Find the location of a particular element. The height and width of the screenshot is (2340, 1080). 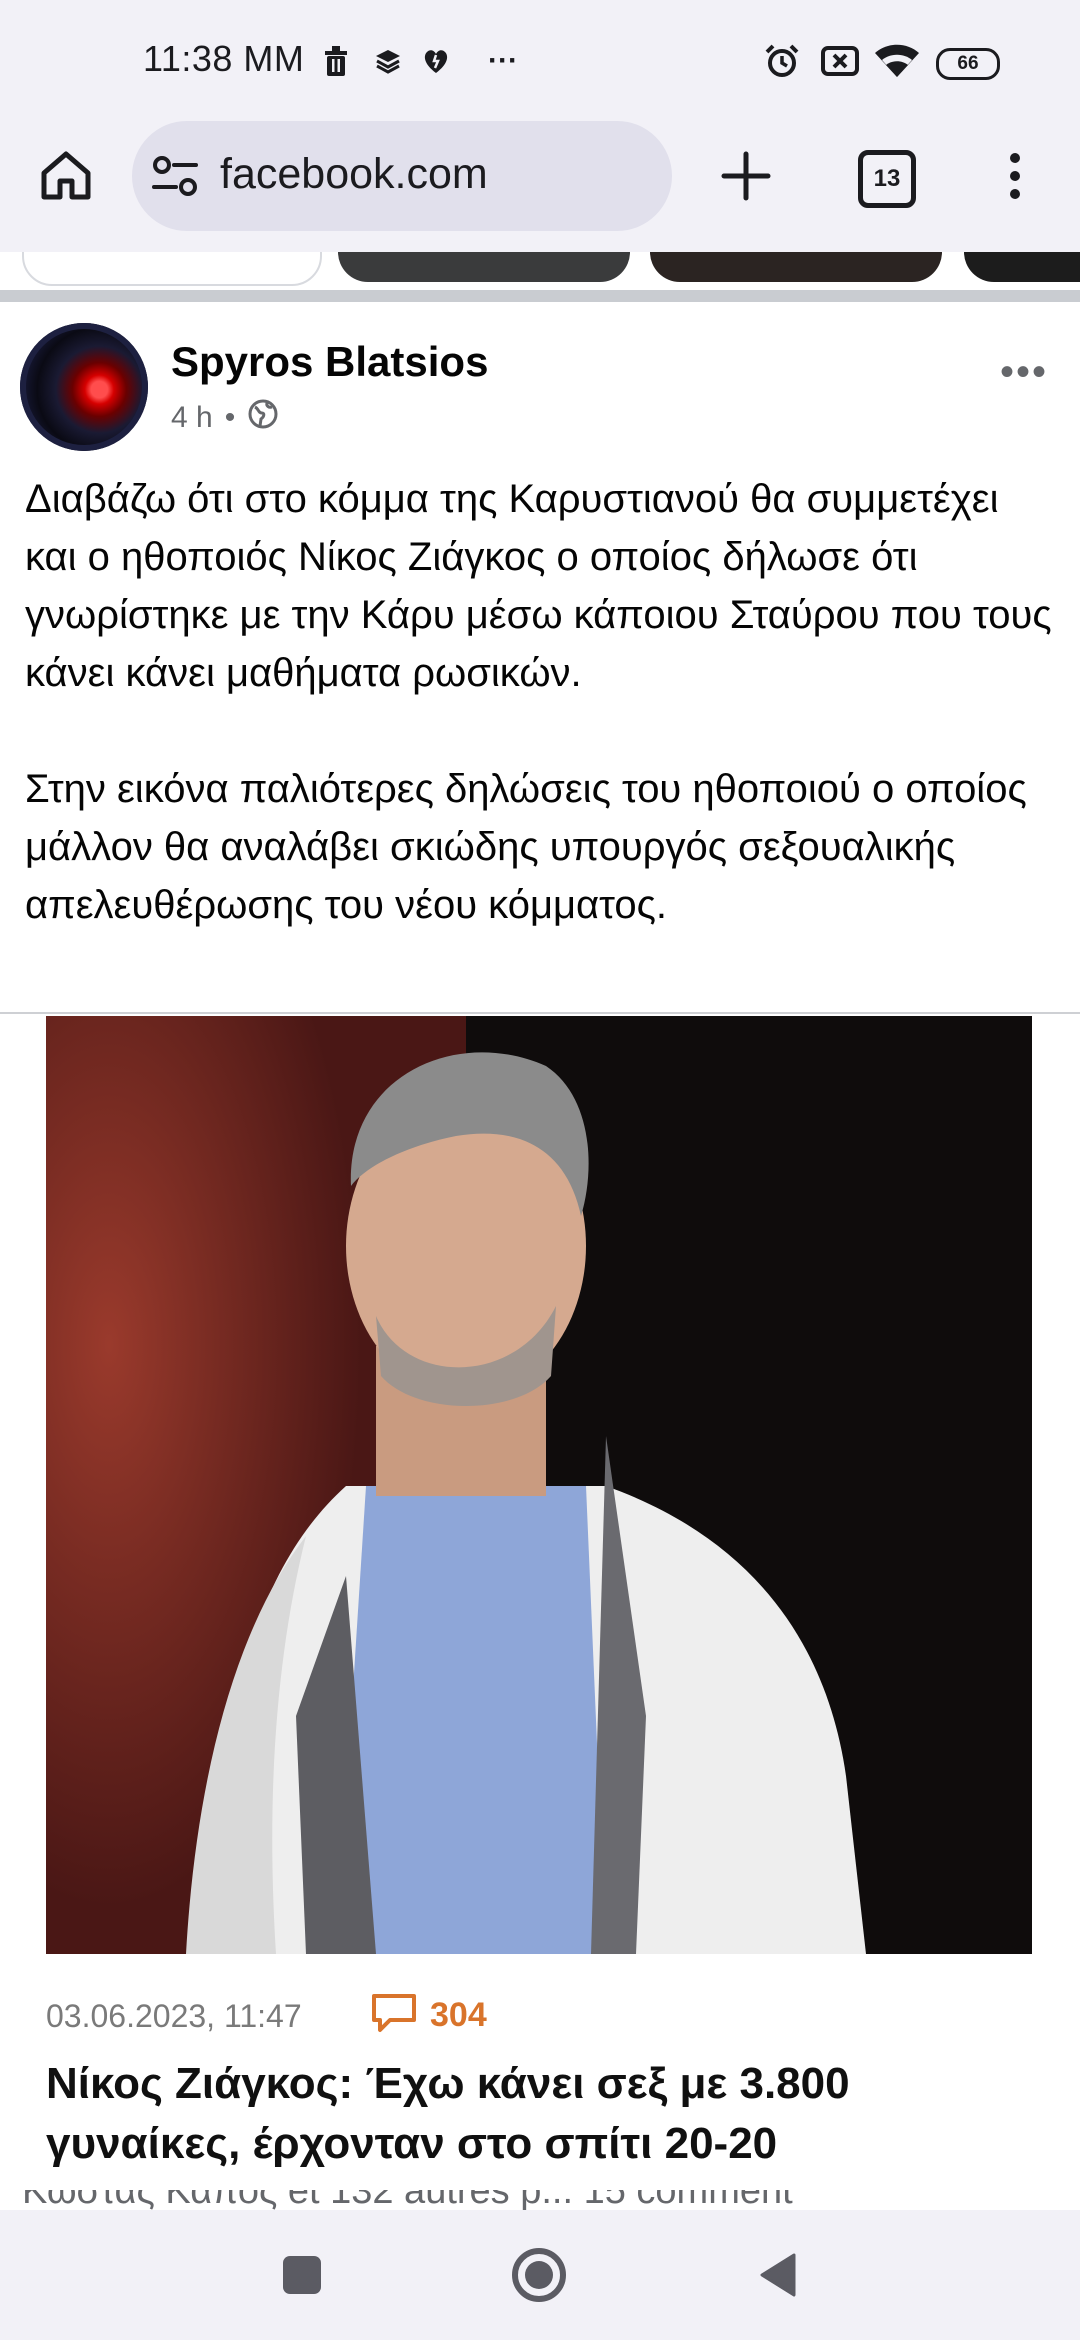

battery-icon: 66 is located at coordinates (968, 64).